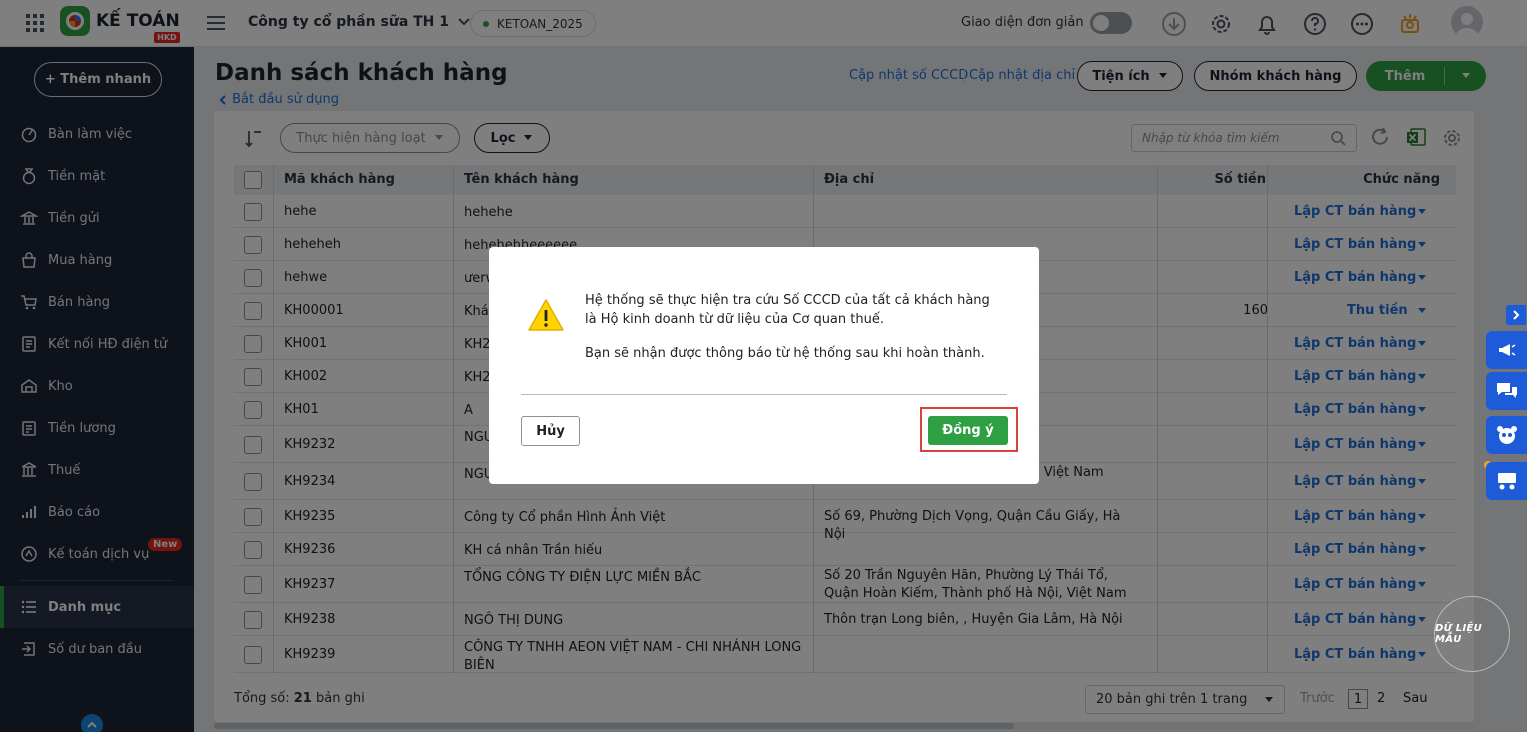 The image size is (1527, 732). I want to click on chat-icon, so click(1506, 390).